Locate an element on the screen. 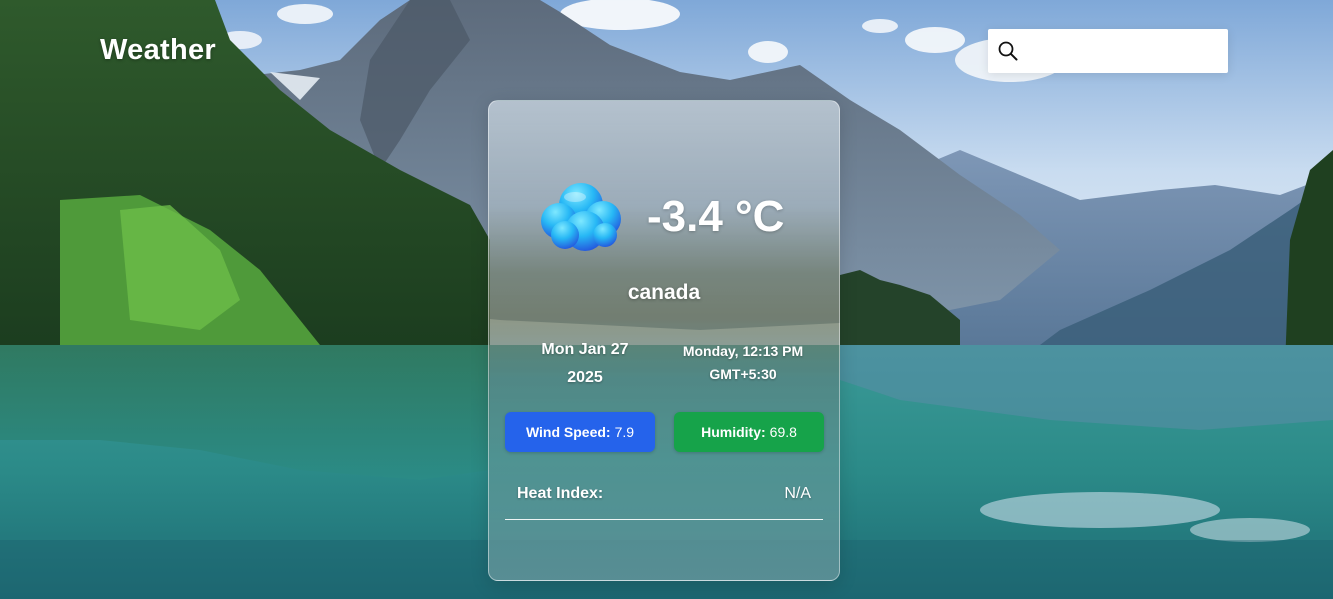  humidity-badge: Humidity: 69.8 is located at coordinates (749, 432).